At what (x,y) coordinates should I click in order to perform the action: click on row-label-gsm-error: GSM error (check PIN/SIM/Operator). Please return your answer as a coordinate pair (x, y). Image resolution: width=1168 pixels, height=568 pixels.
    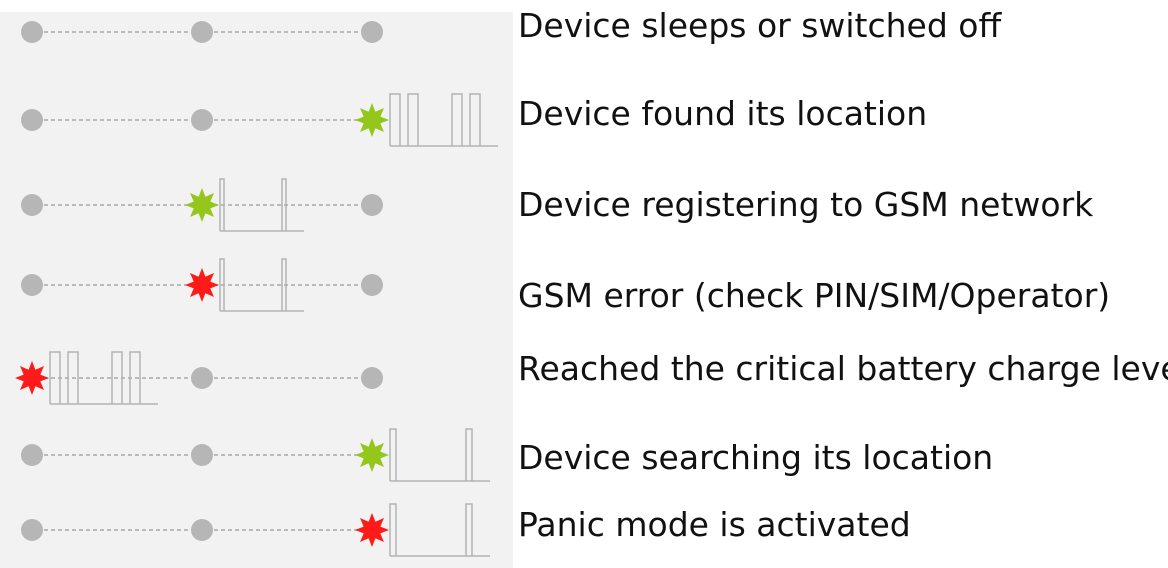
    Looking at the image, I should click on (814, 295).